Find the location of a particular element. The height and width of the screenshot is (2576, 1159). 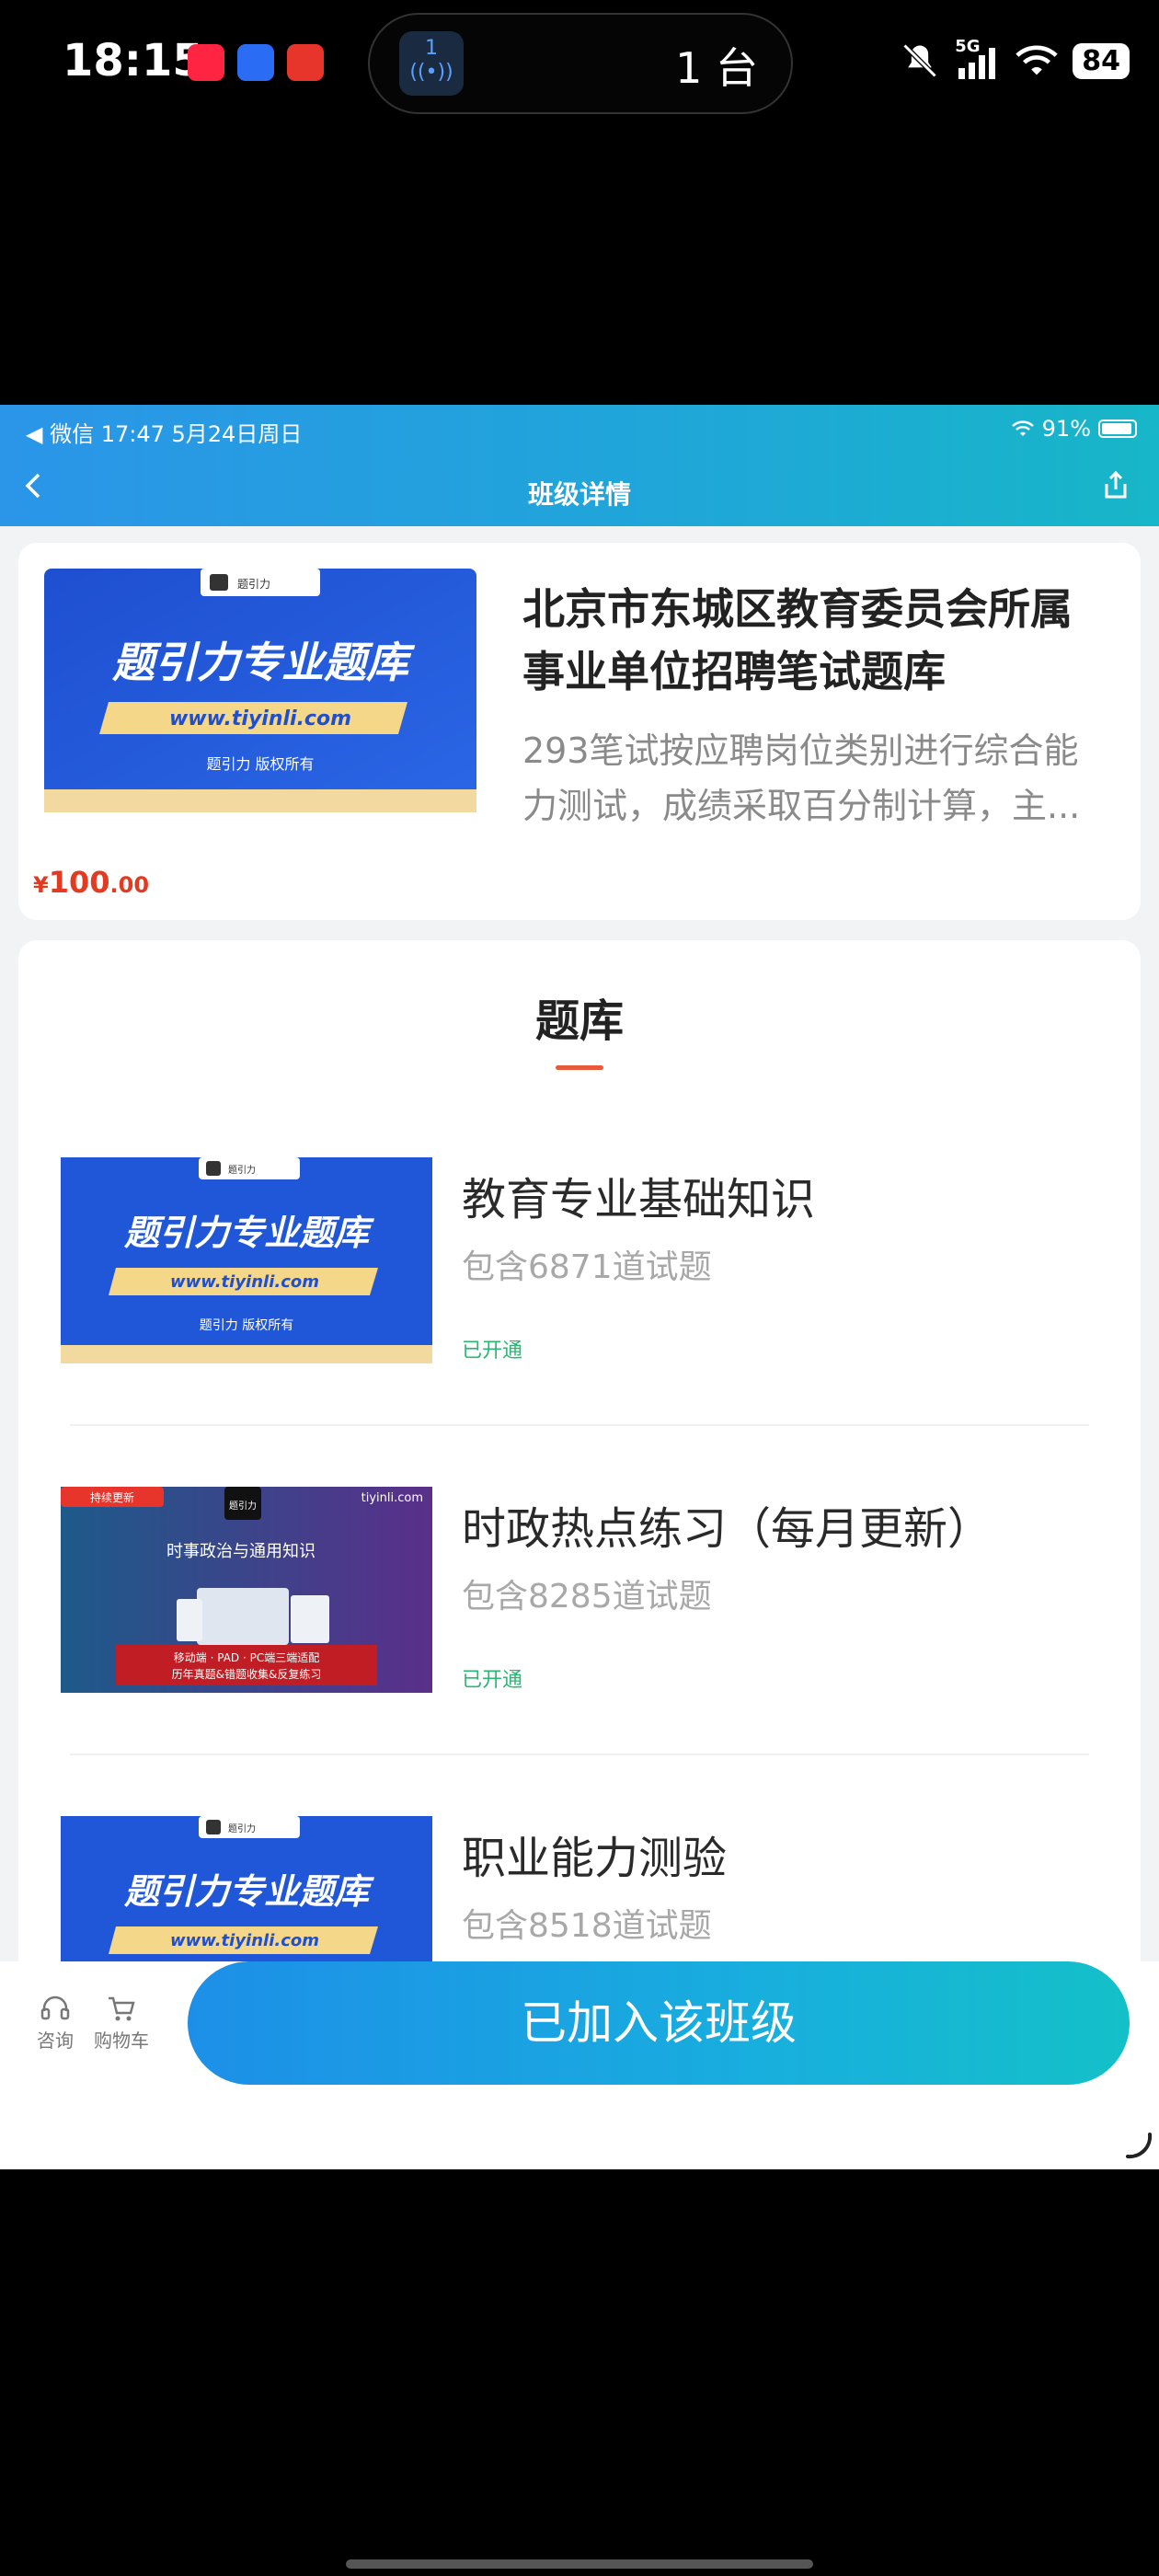

banner-url: www.tiyinli.com is located at coordinates (260, 718).